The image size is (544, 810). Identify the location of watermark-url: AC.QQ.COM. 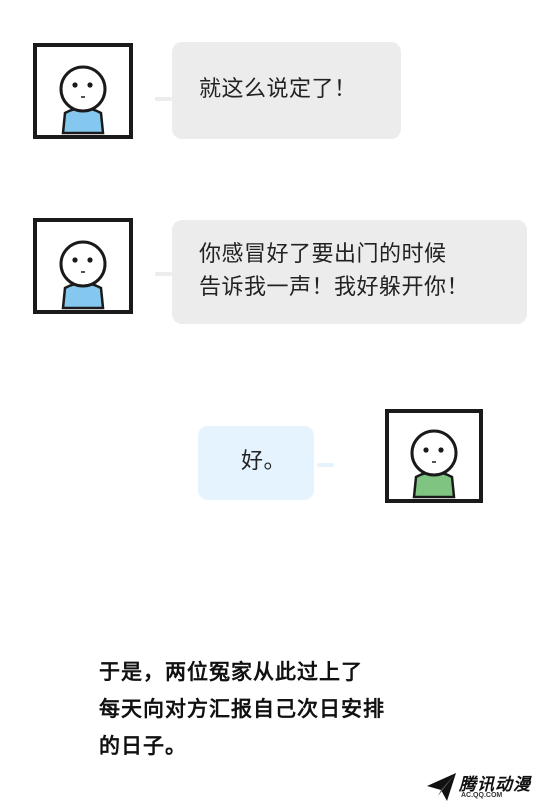
(482, 795).